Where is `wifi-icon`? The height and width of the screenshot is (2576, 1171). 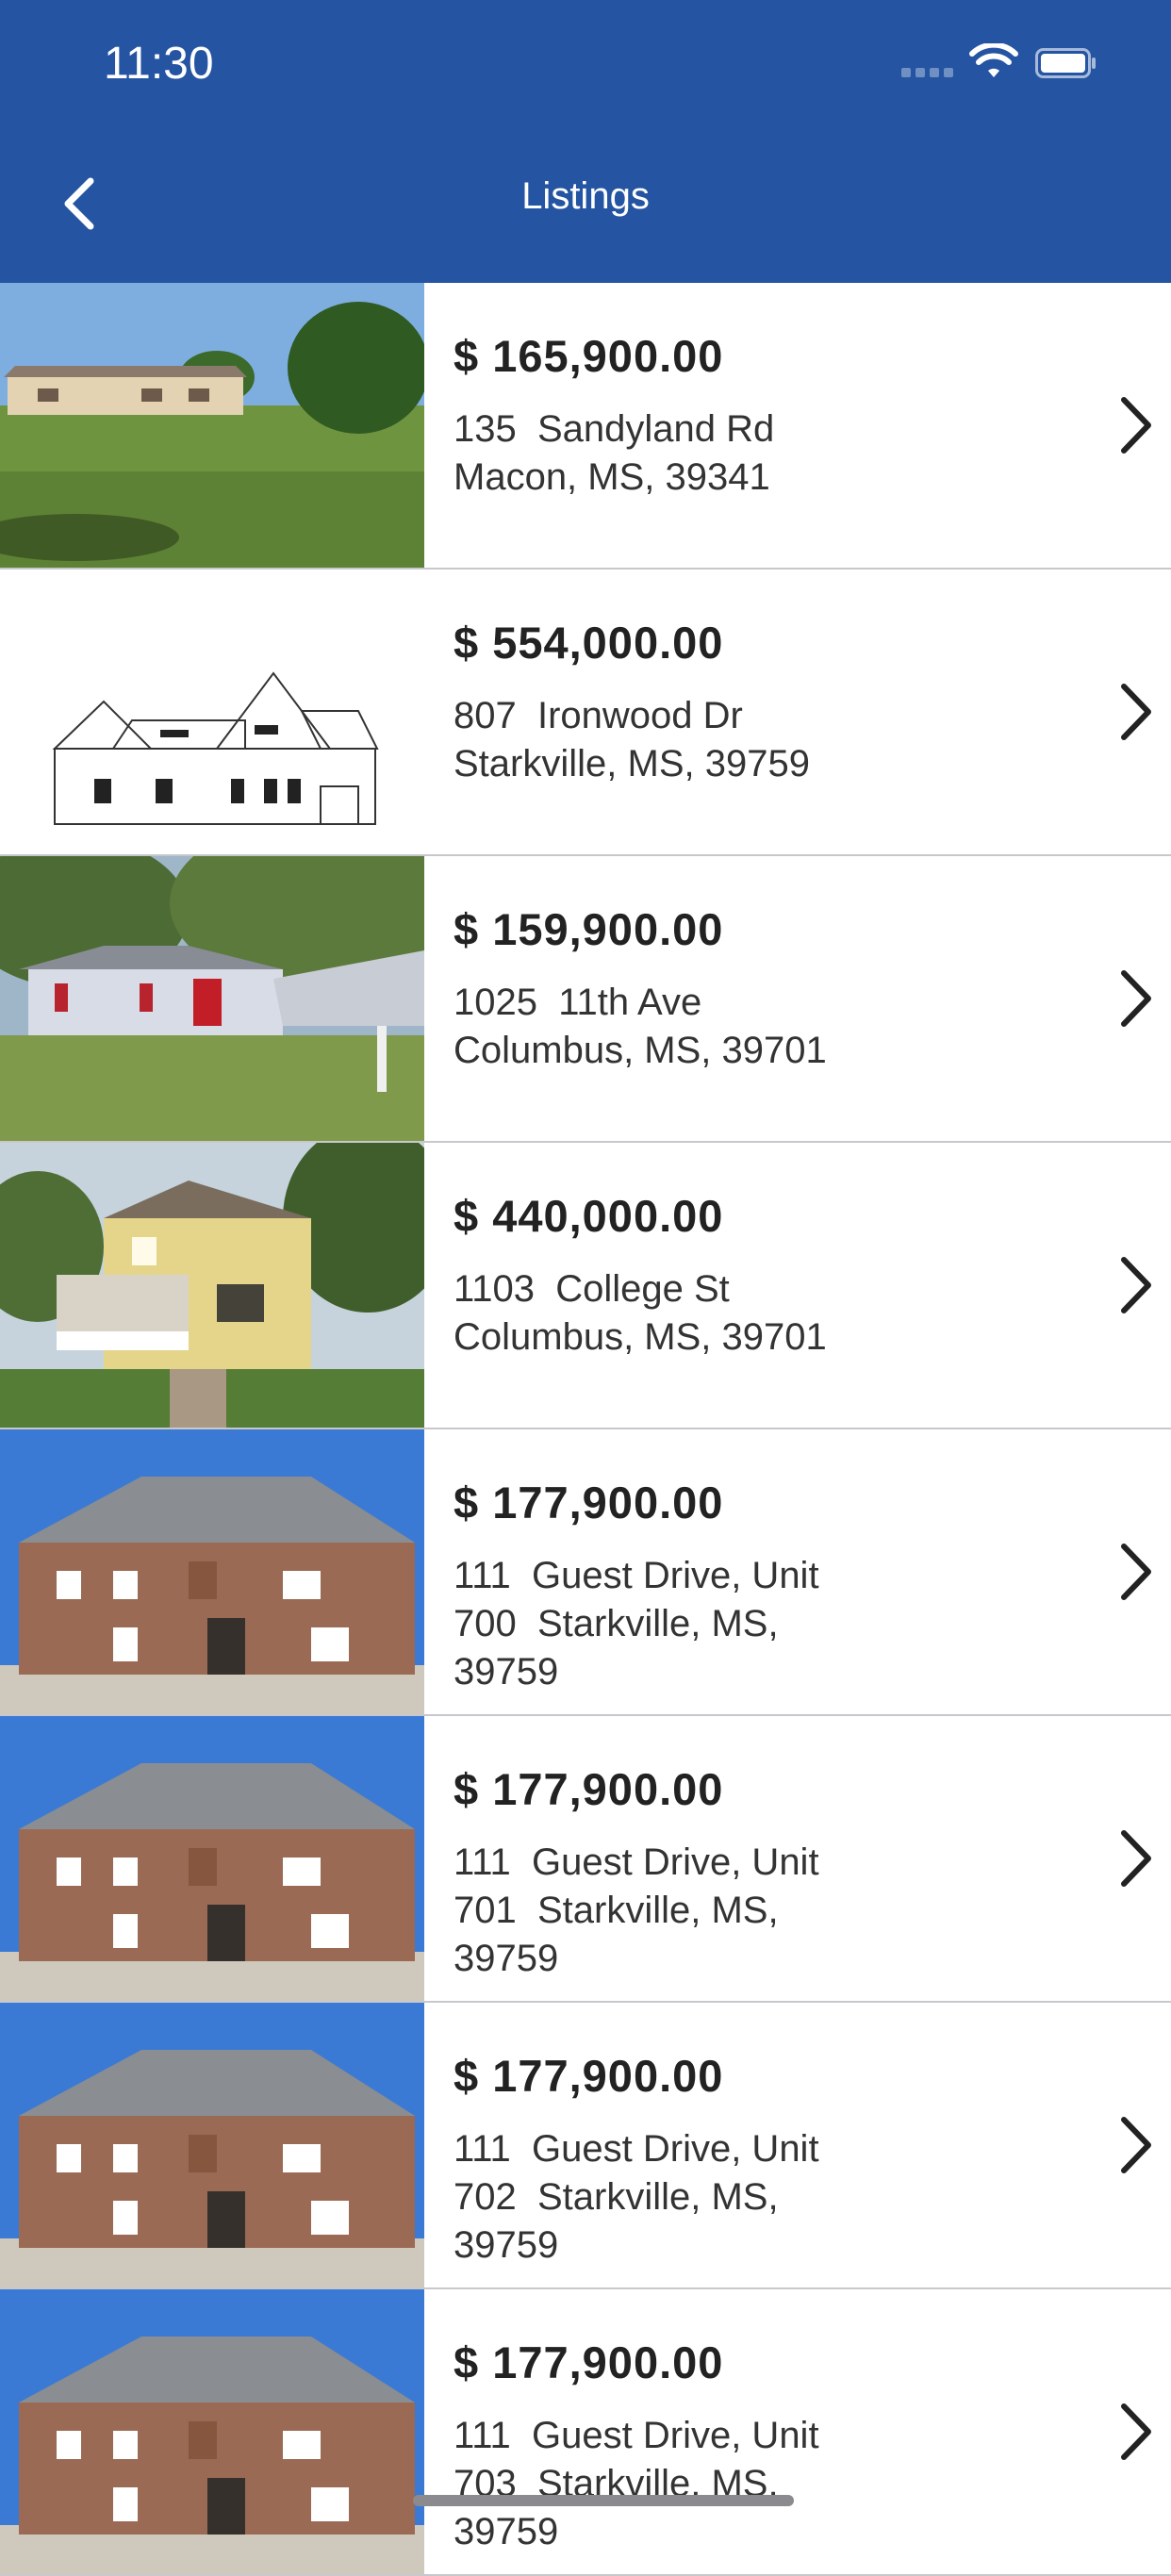 wifi-icon is located at coordinates (993, 60).